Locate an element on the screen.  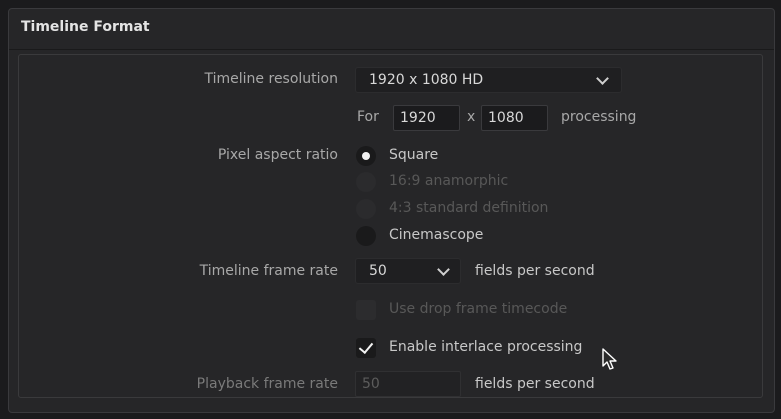
radio-16-9-anamorphic is located at coordinates (366, 182).